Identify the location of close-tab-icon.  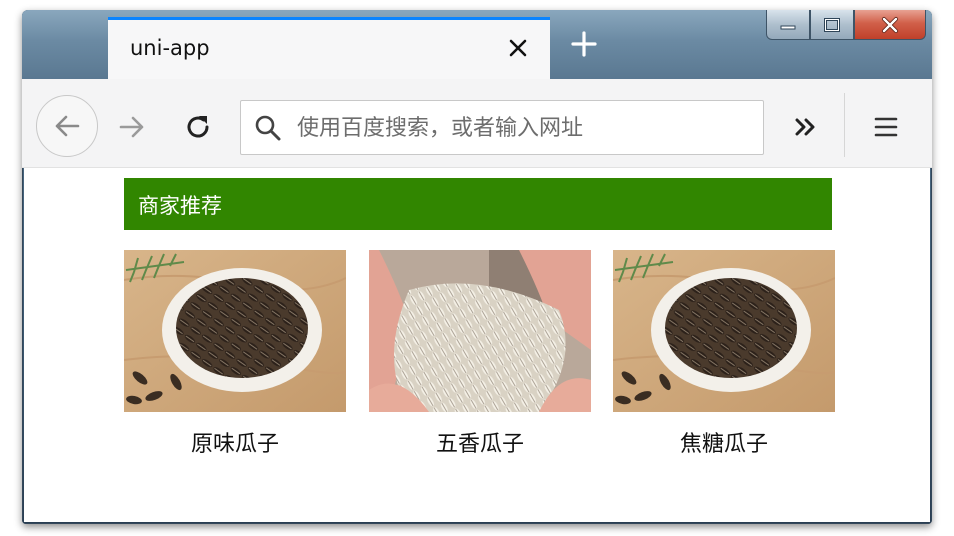
(518, 48).